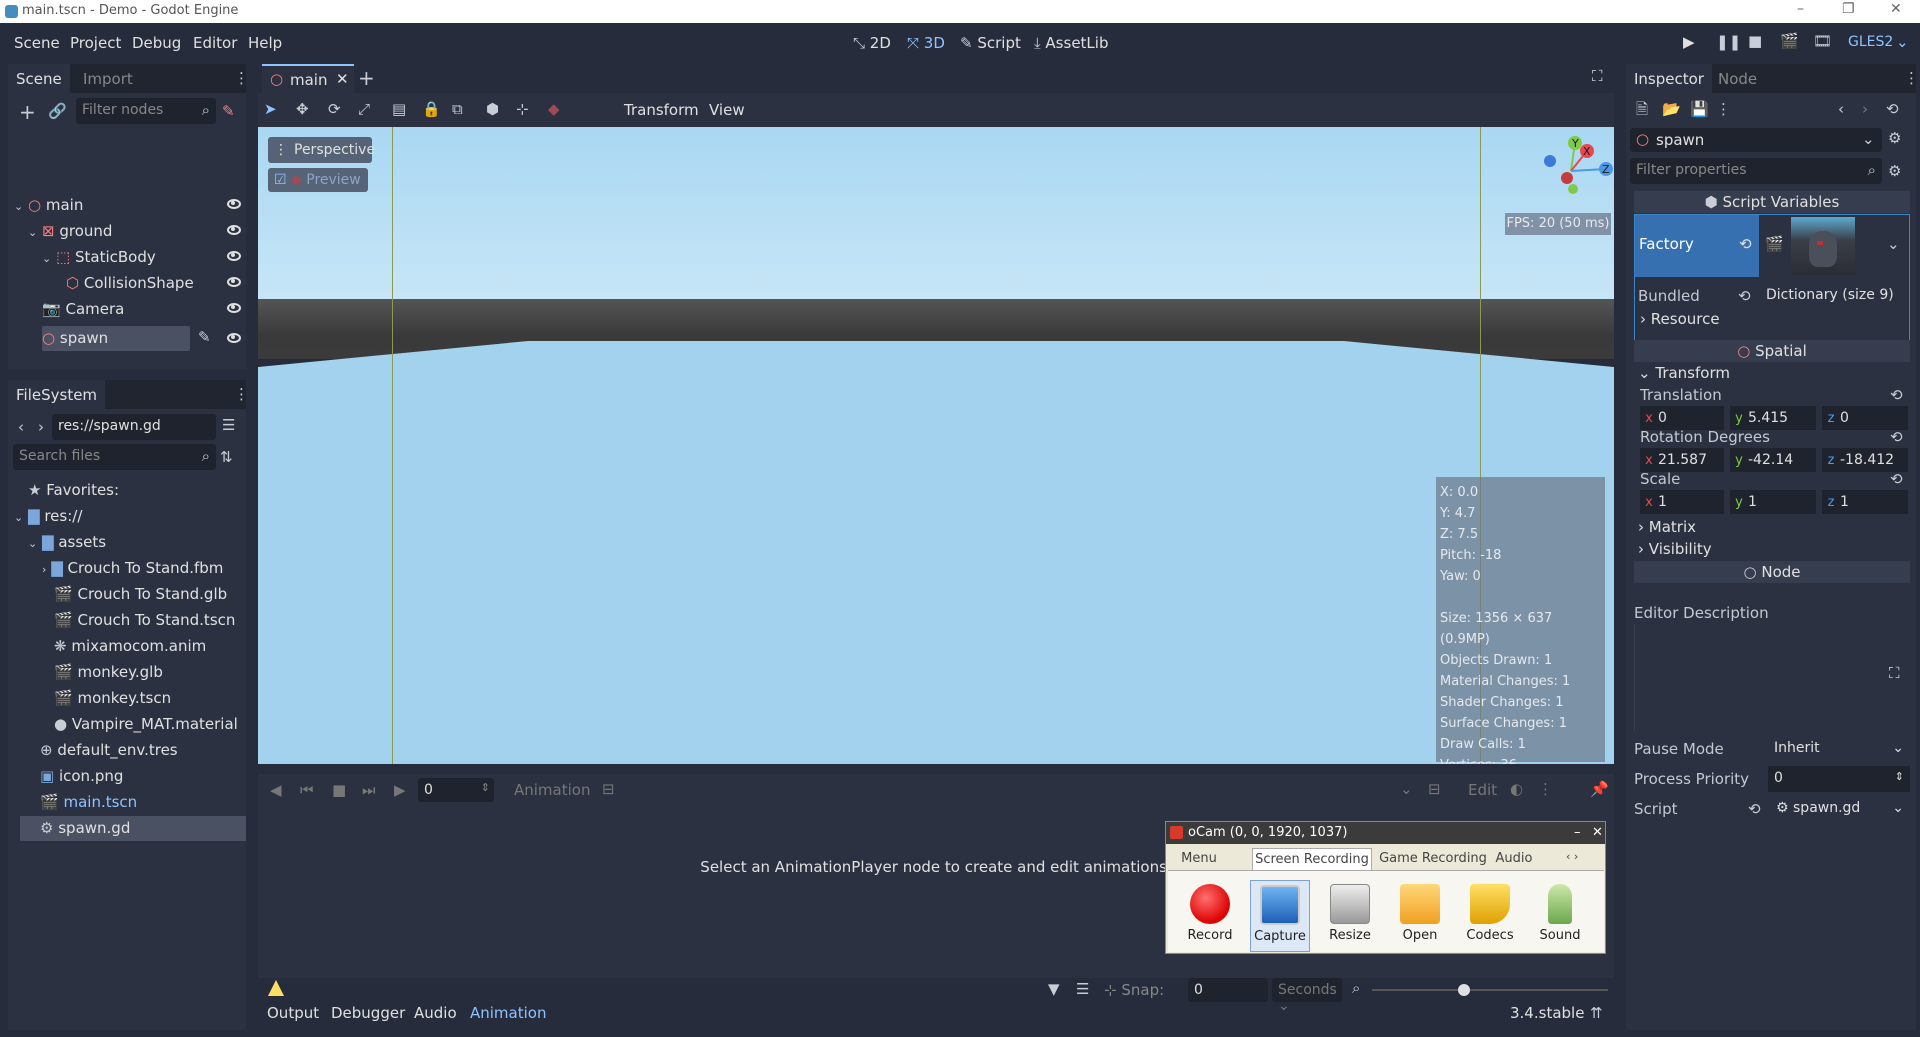 Image resolution: width=1920 pixels, height=1037 pixels. Describe the element at coordinates (1071, 43) in the screenshot. I see `workspace-assetlib-button: ⤓ AssetLib` at that location.